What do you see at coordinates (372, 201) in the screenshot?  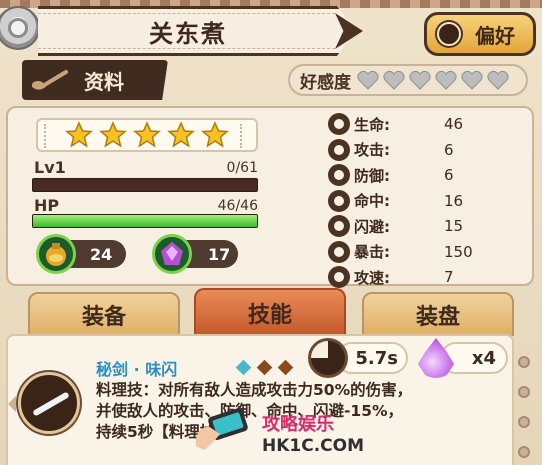 I see `stat-label: 命中:` at bounding box center [372, 201].